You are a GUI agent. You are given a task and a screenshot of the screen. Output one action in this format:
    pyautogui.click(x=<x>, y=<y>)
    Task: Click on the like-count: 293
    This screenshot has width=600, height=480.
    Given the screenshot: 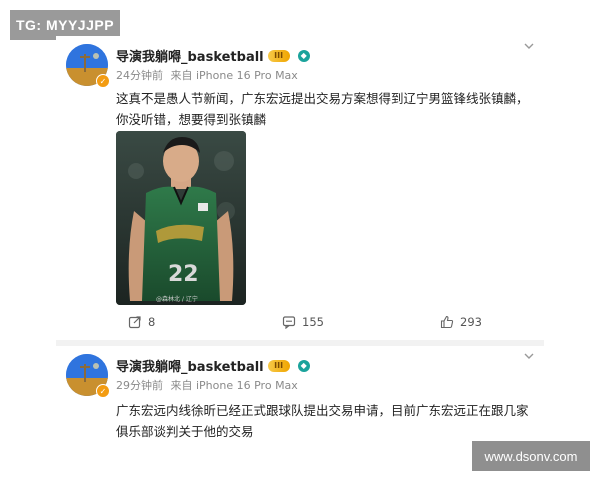 What is the action you would take?
    pyautogui.click(x=471, y=322)
    